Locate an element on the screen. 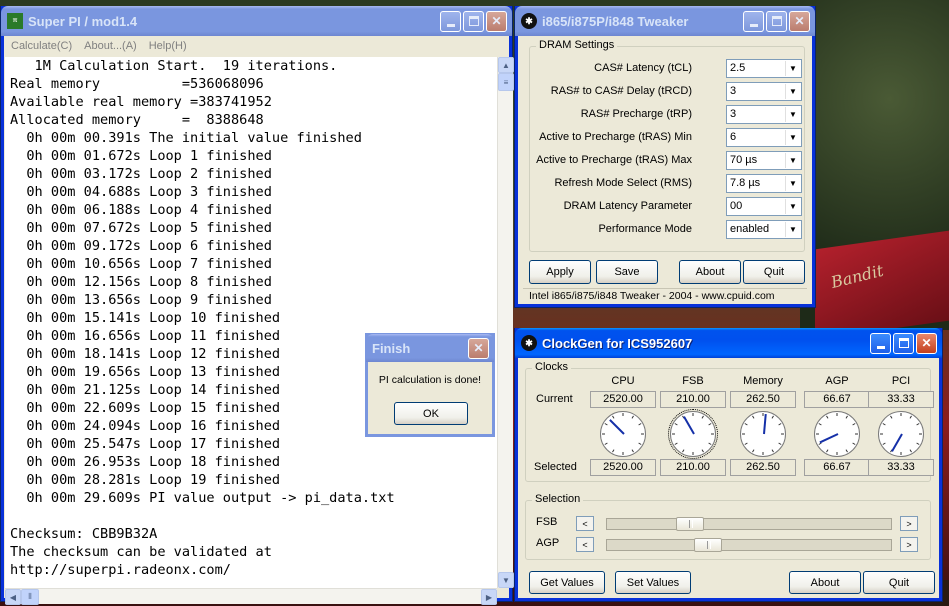 Image resolution: width=949 pixels, height=606 pixels. fsb-slider-track is located at coordinates (749, 524).